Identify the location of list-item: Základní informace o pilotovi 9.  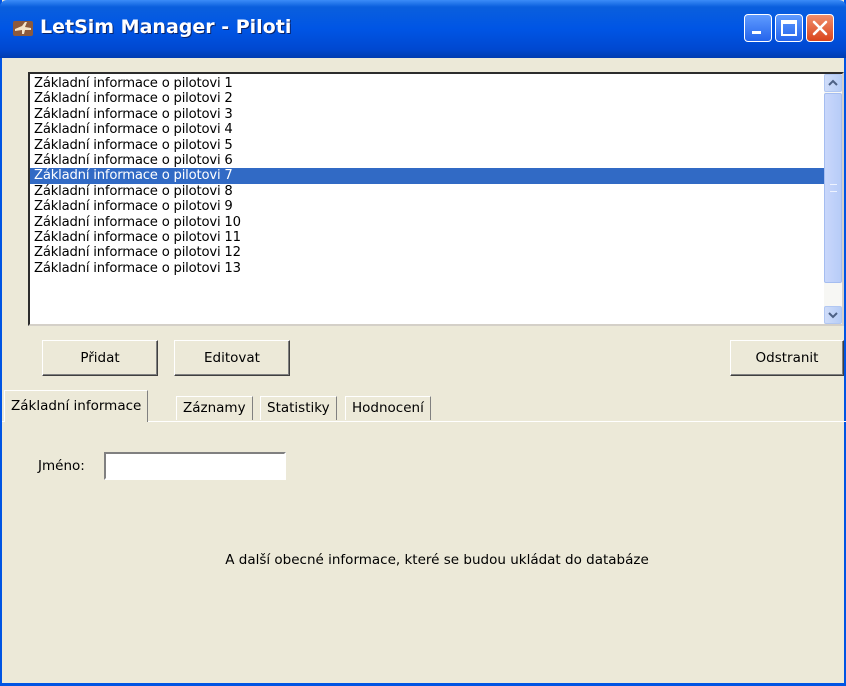
(428, 206).